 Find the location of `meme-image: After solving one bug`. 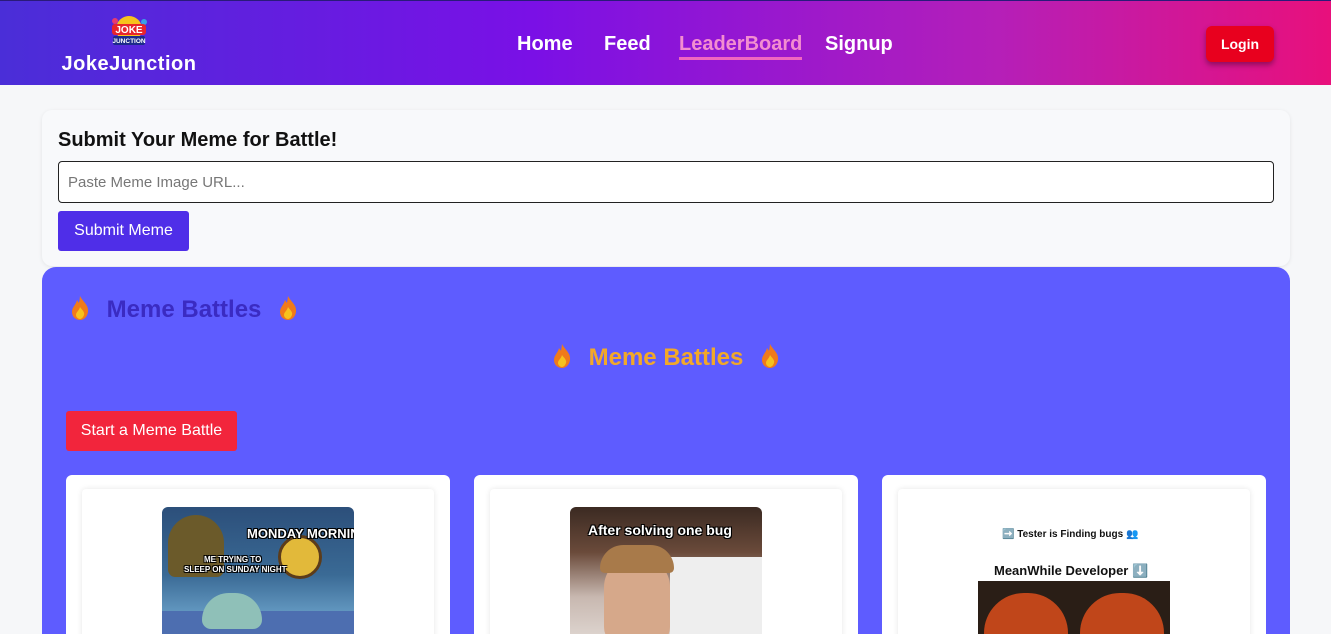

meme-image: After solving one bug is located at coordinates (666, 570).